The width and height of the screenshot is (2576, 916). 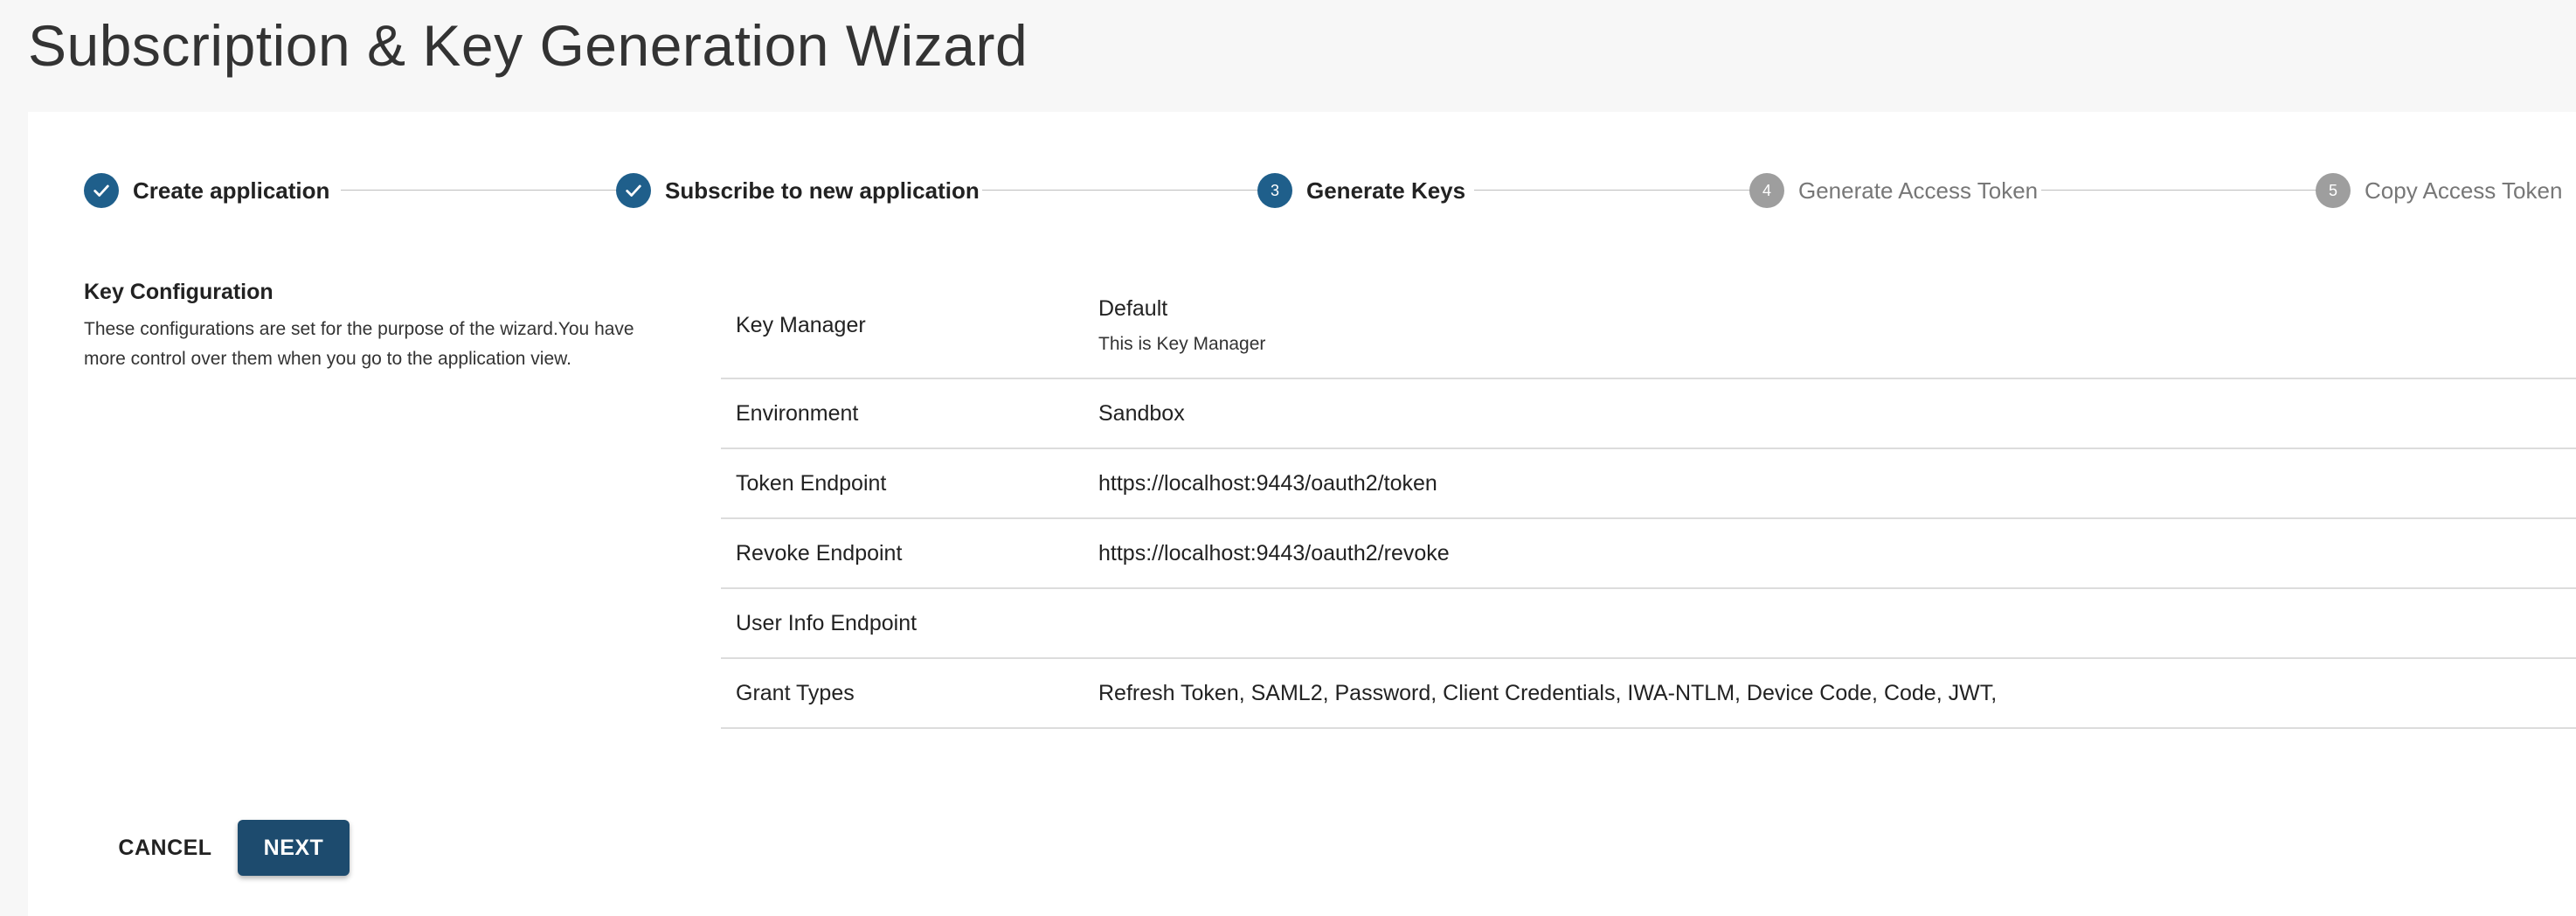 I want to click on step-copy-access-token: 5 Copy Access Token, so click(x=2439, y=190).